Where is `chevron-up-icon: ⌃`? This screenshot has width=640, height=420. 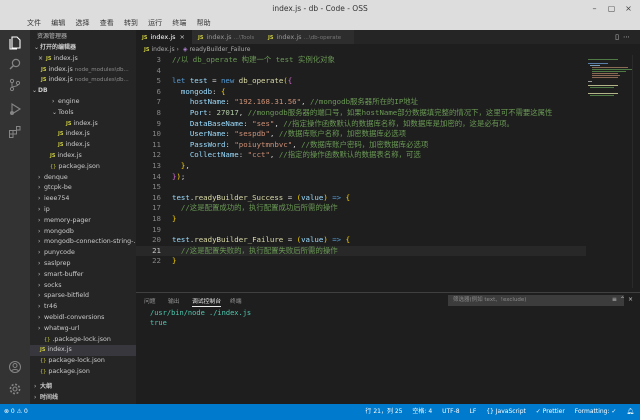
chevron-up-icon: ⌃ is located at coordinates (624, 299).